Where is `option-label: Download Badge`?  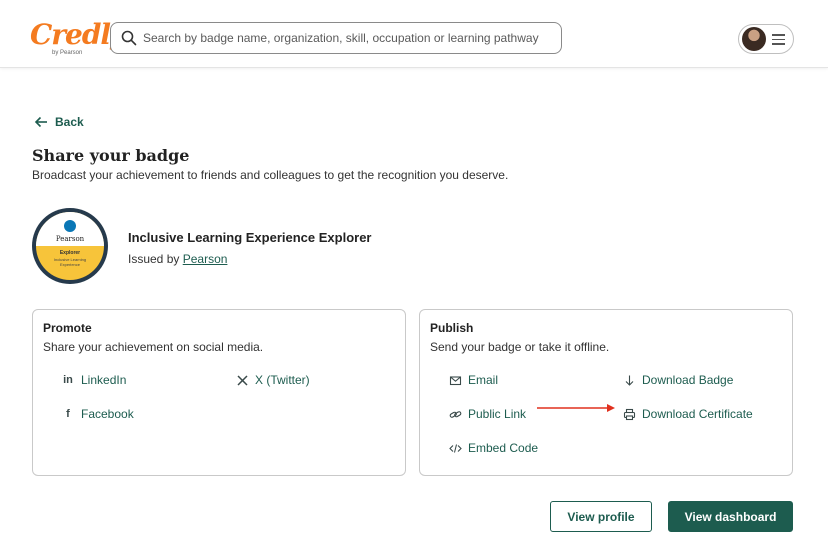 option-label: Download Badge is located at coordinates (688, 380).